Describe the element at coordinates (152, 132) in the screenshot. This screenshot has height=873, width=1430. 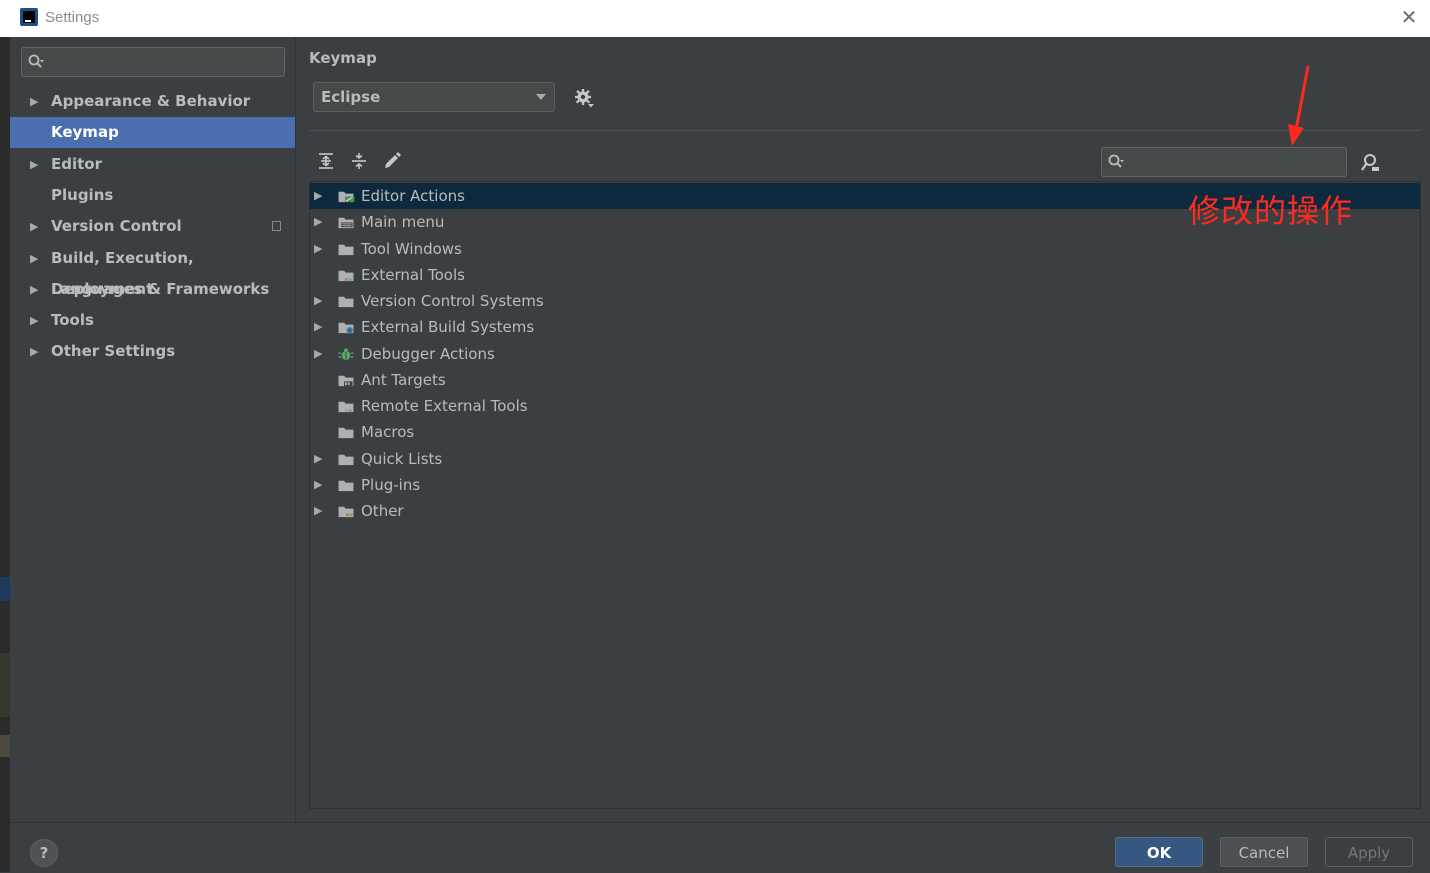
I see `sidebar-item-keymap: Keymap` at that location.